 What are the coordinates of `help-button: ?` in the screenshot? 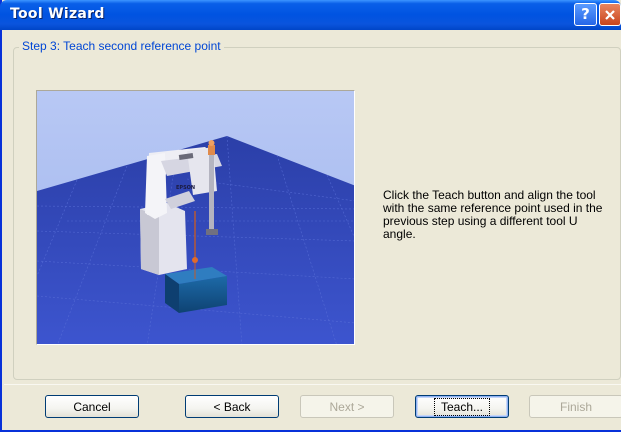 It's located at (585, 14).